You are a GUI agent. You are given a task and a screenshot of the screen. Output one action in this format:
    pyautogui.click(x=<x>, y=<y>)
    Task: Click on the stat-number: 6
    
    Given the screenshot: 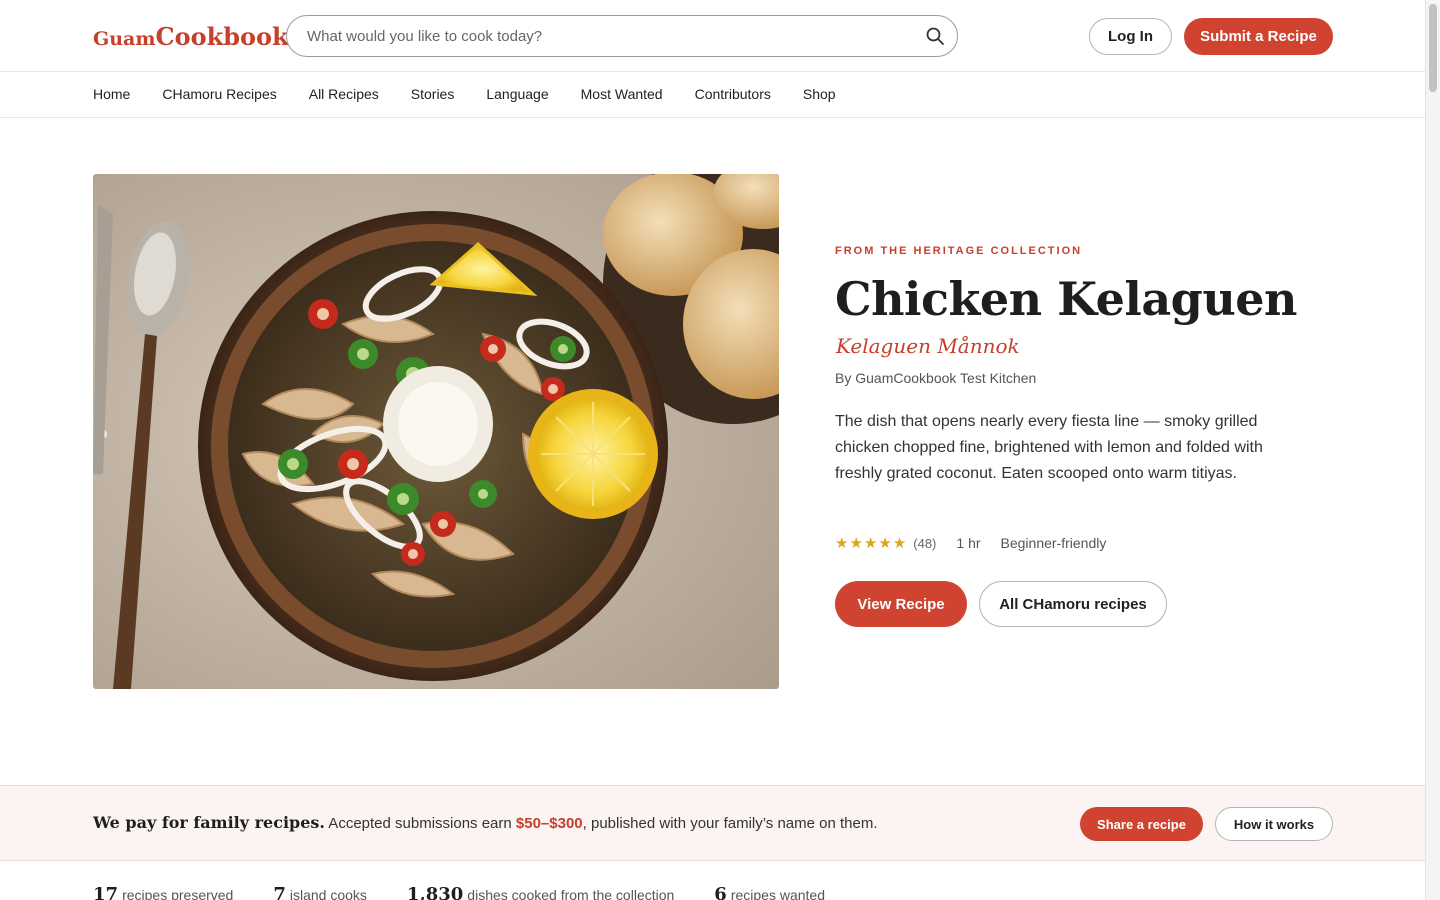 What is the action you would take?
    pyautogui.click(x=720, y=892)
    